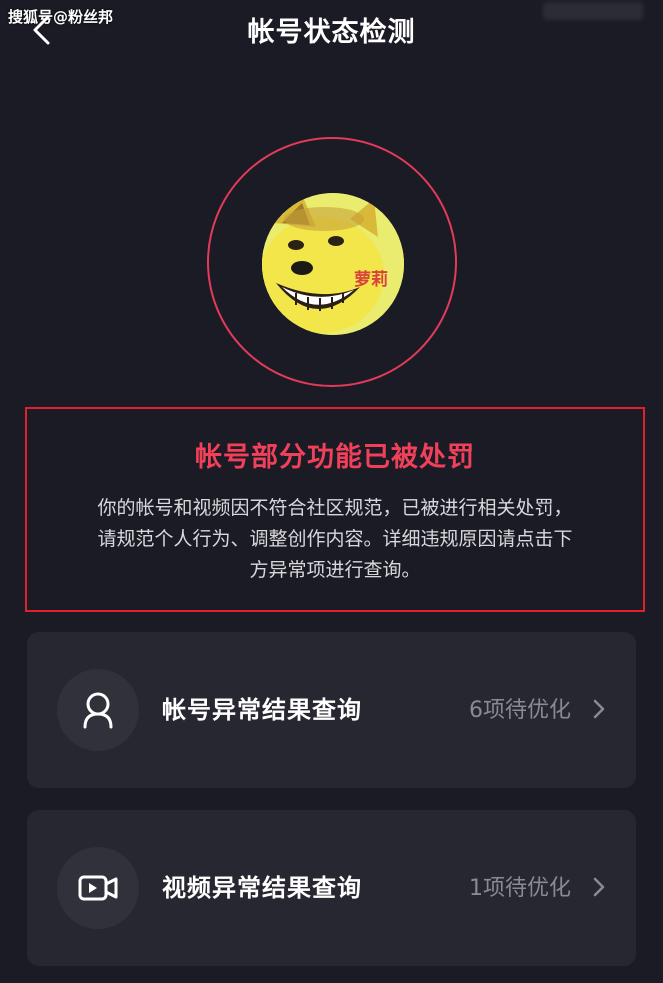 Image resolution: width=663 pixels, height=983 pixels. I want to click on row-status: 6项待优化, so click(520, 710).